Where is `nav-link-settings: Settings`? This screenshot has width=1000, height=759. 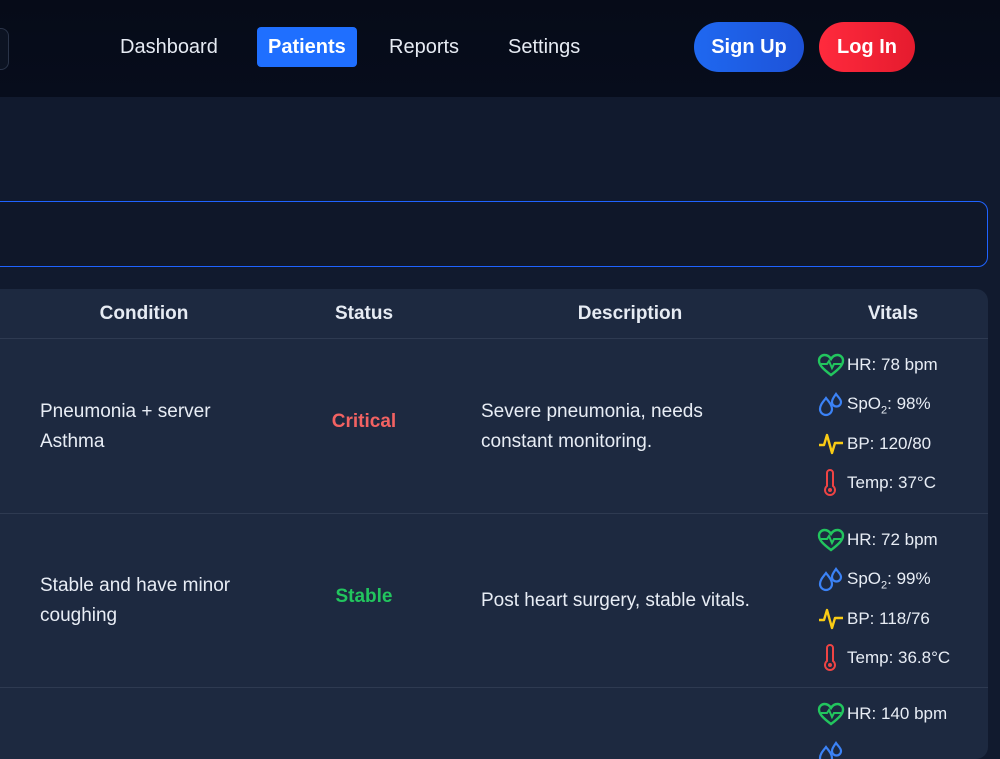
nav-link-settings: Settings is located at coordinates (544, 47).